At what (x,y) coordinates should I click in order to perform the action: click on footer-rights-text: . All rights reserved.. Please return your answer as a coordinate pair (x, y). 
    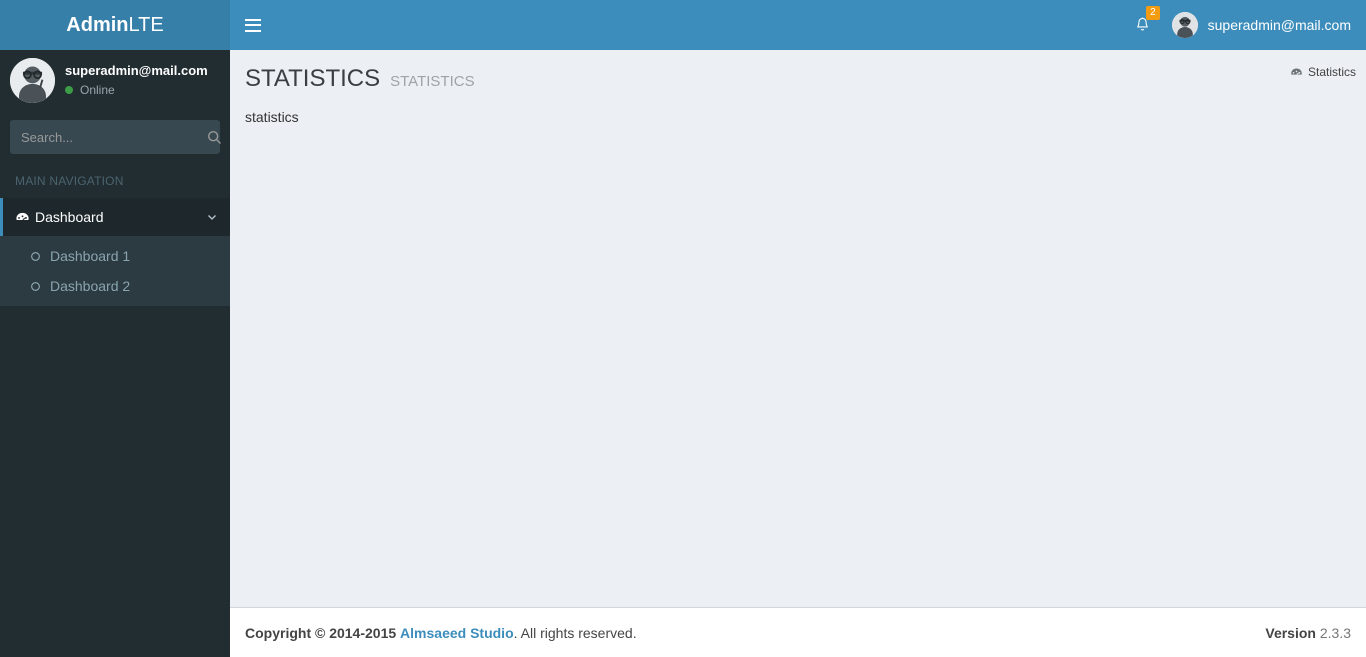
    Looking at the image, I should click on (575, 632).